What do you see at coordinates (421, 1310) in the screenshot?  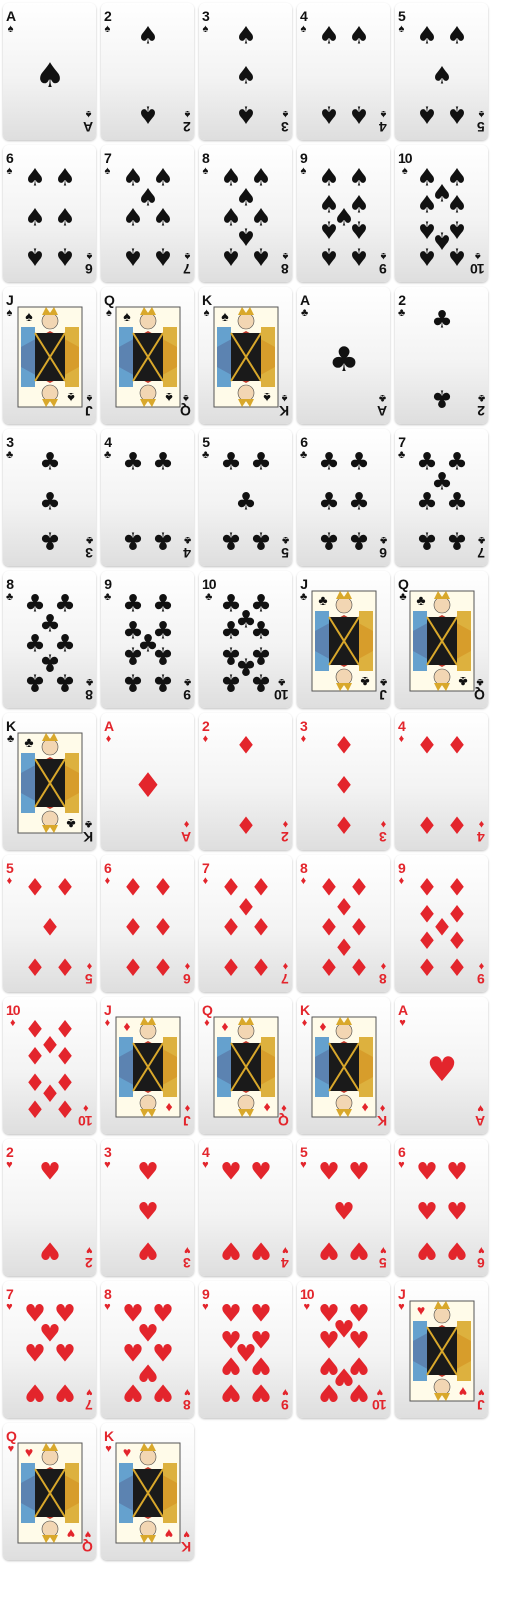 I see `face-suit-icon: ♥` at bounding box center [421, 1310].